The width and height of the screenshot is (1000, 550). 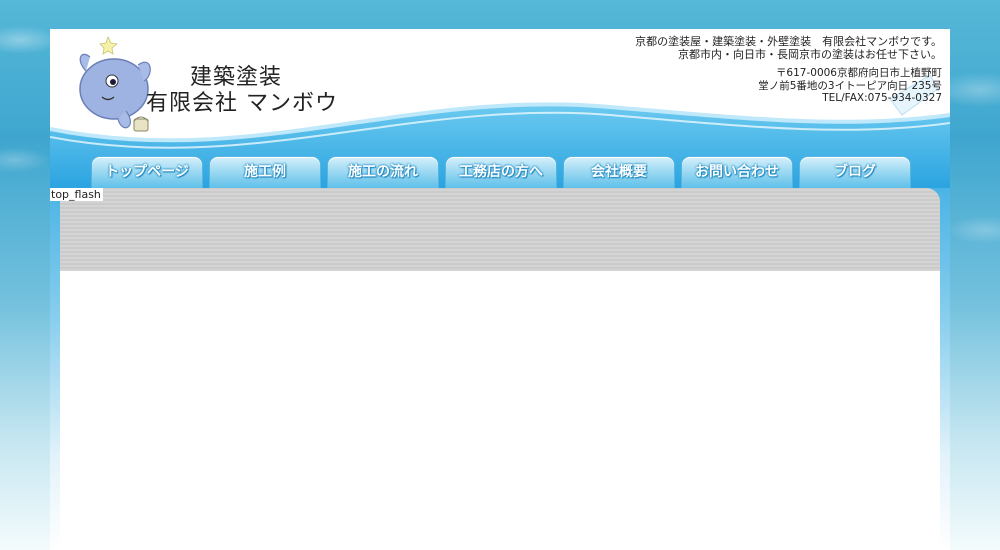 I want to click on nav-item-contractors: 工務店の方へ, so click(x=501, y=172).